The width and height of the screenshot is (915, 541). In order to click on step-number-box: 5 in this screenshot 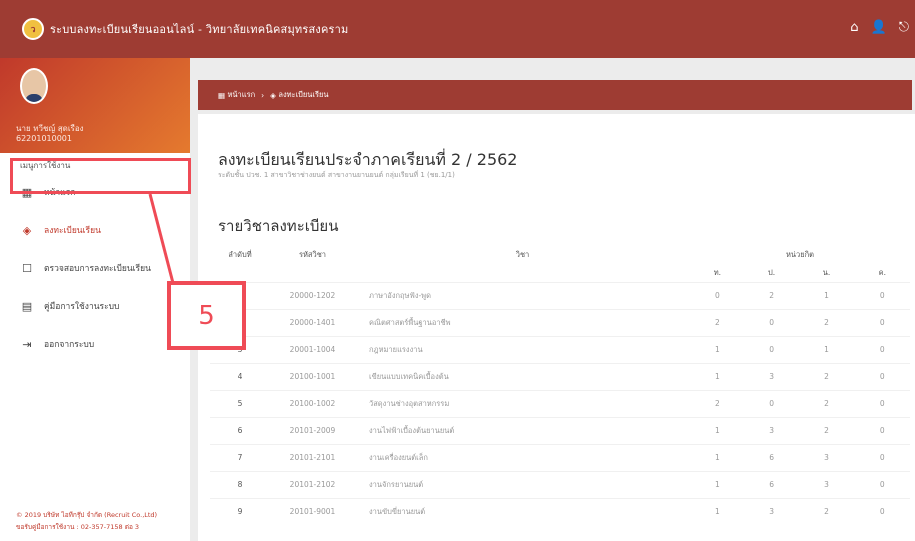, I will do `click(206, 315)`.